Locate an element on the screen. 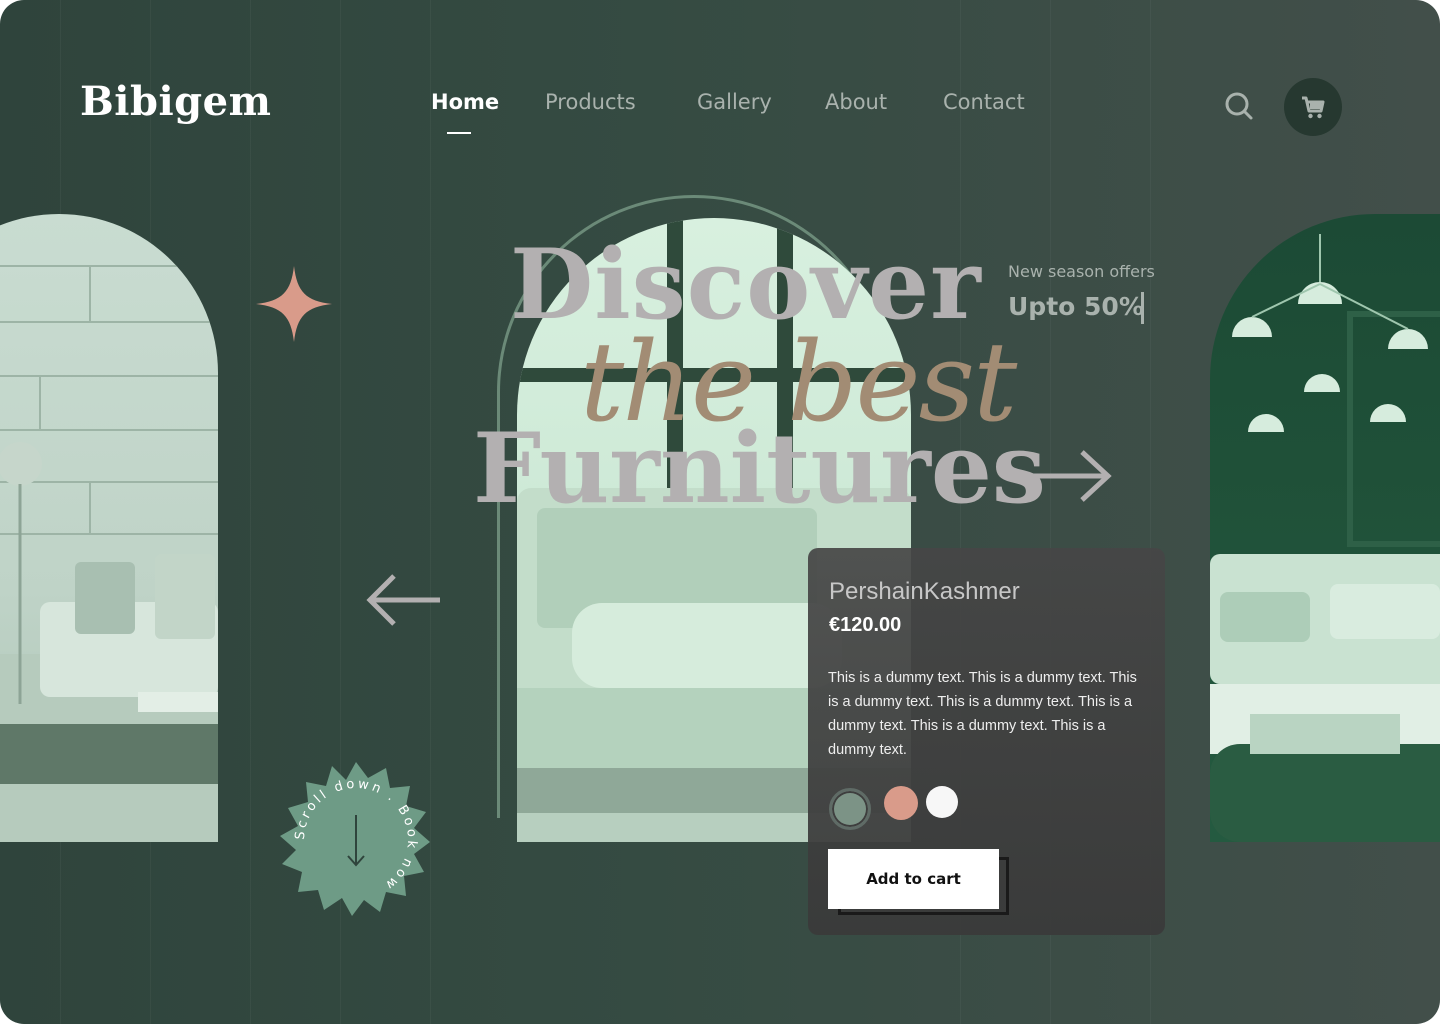 Image resolution: width=1440 pixels, height=1024 pixels. arrow-right-icon is located at coordinates (1067, 476).